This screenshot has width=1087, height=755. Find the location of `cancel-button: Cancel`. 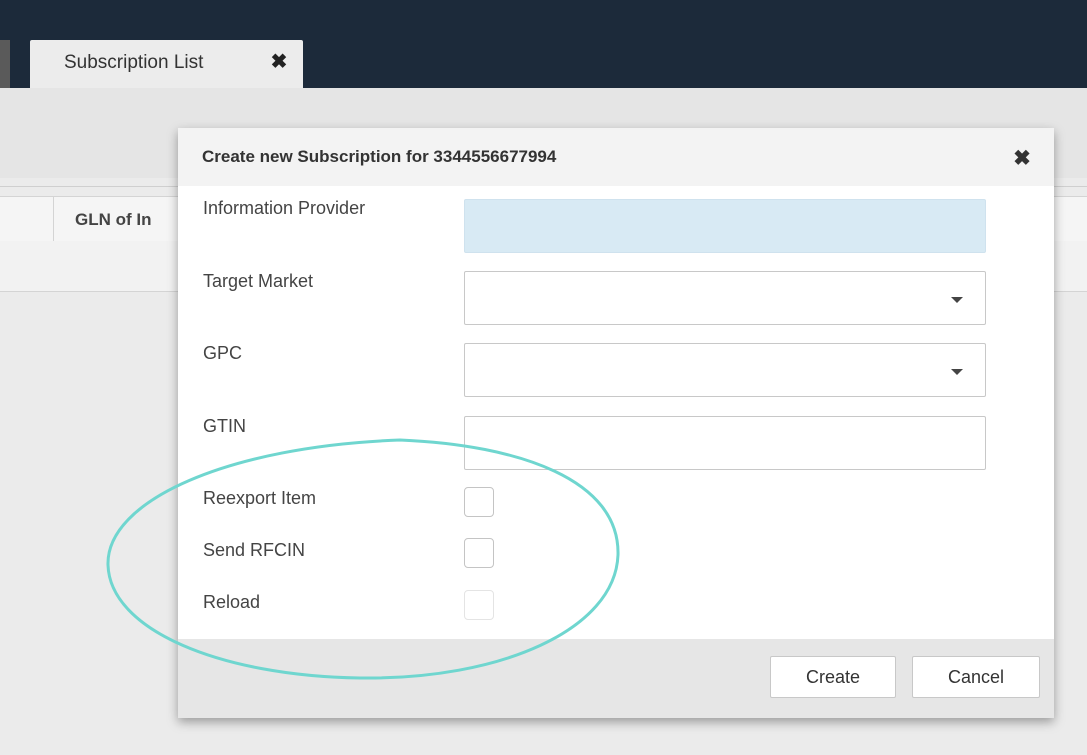

cancel-button: Cancel is located at coordinates (976, 677).